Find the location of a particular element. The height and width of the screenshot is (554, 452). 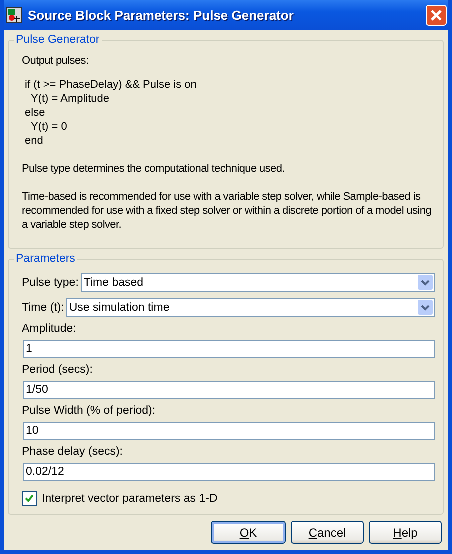

close-icon is located at coordinates (436, 15).